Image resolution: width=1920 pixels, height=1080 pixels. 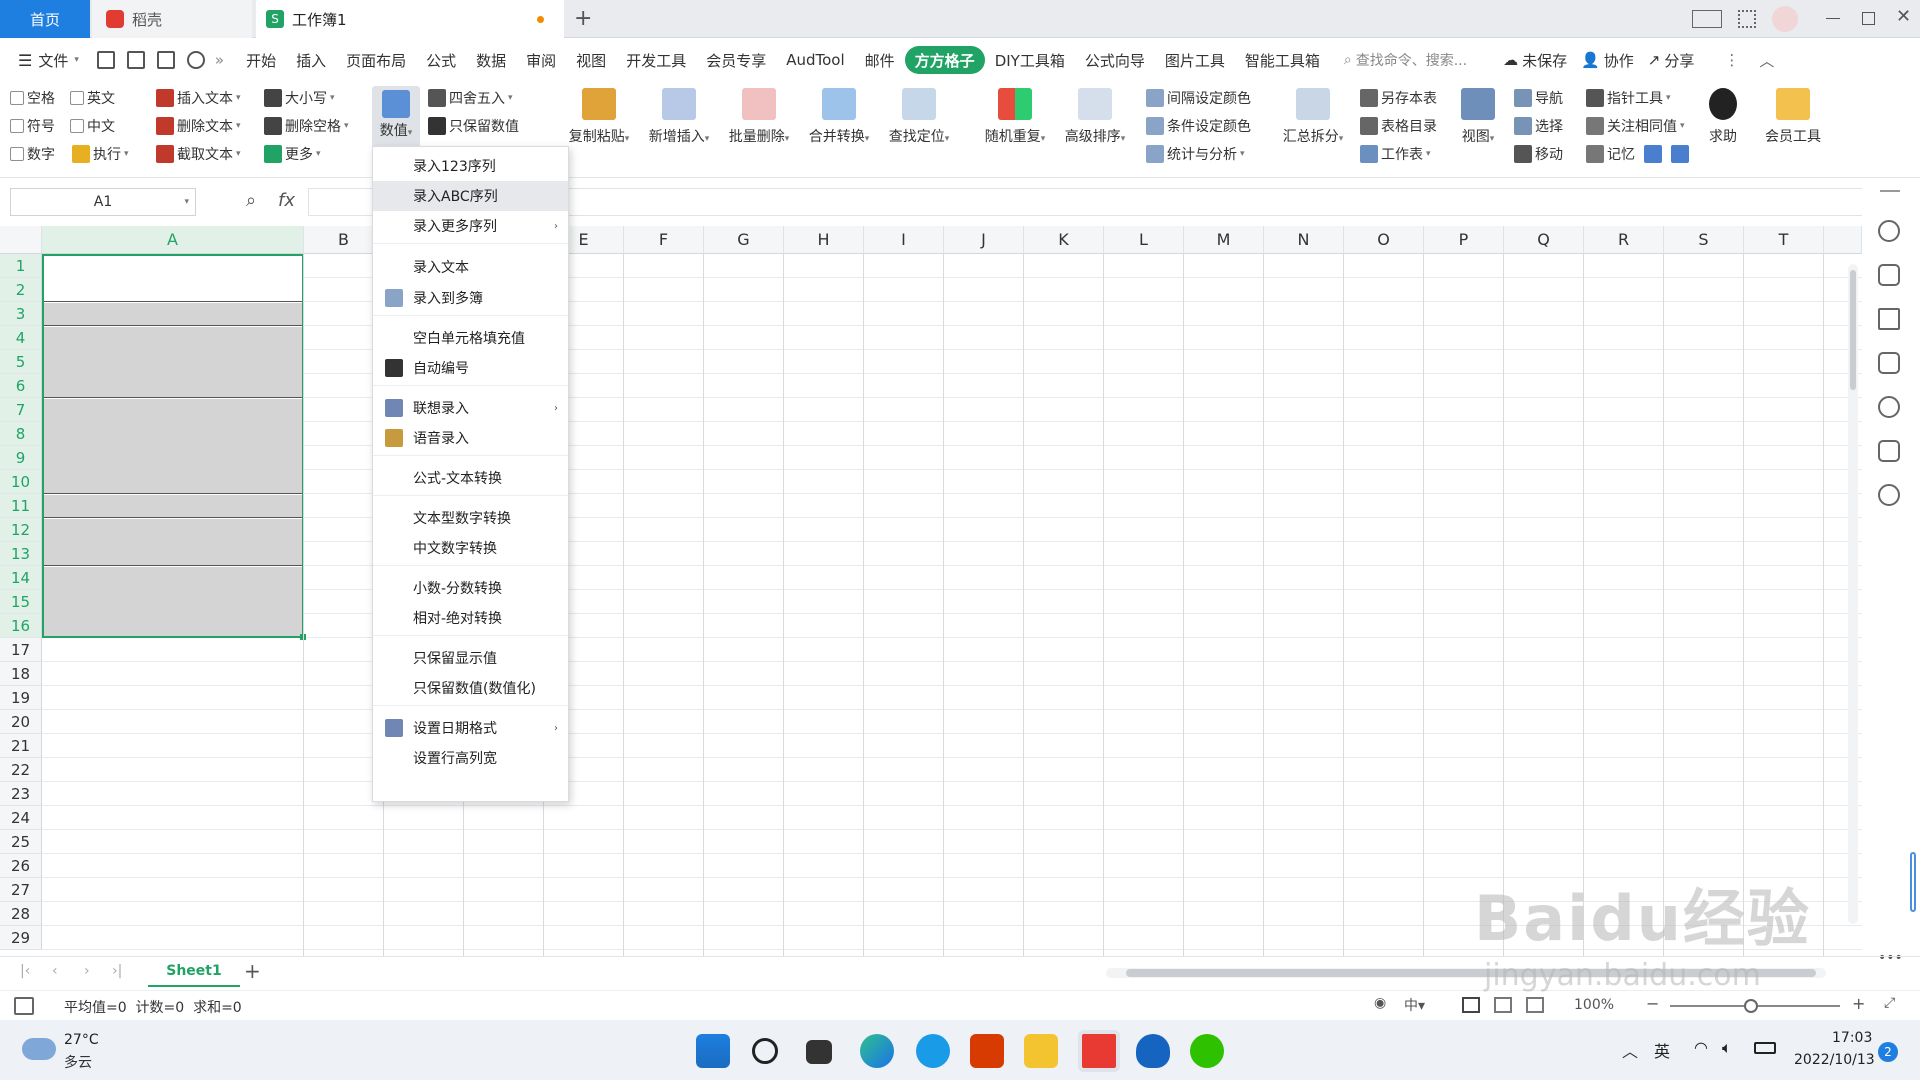 I want to click on stats-button: 统计与分析 ▾, so click(x=1195, y=154).